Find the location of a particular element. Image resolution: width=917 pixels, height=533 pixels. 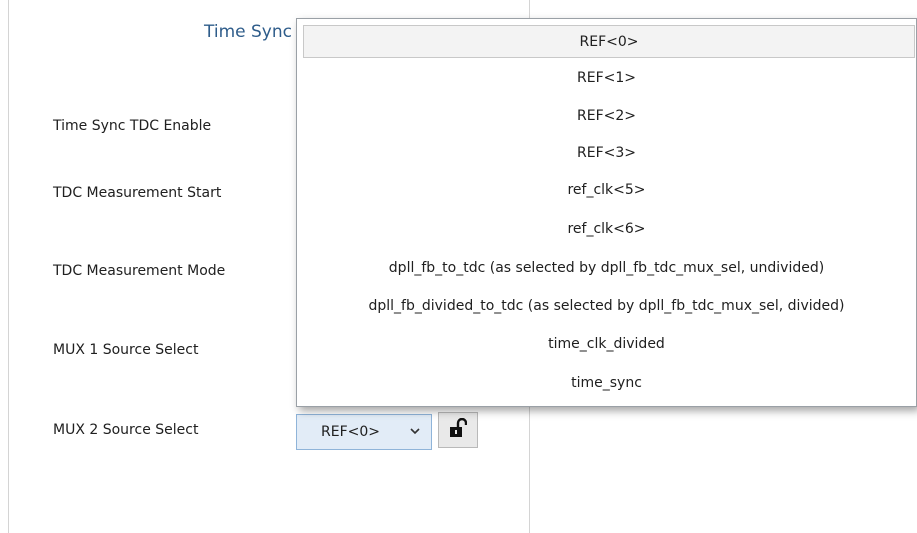

option-ref-0: REF<0> is located at coordinates (609, 41).